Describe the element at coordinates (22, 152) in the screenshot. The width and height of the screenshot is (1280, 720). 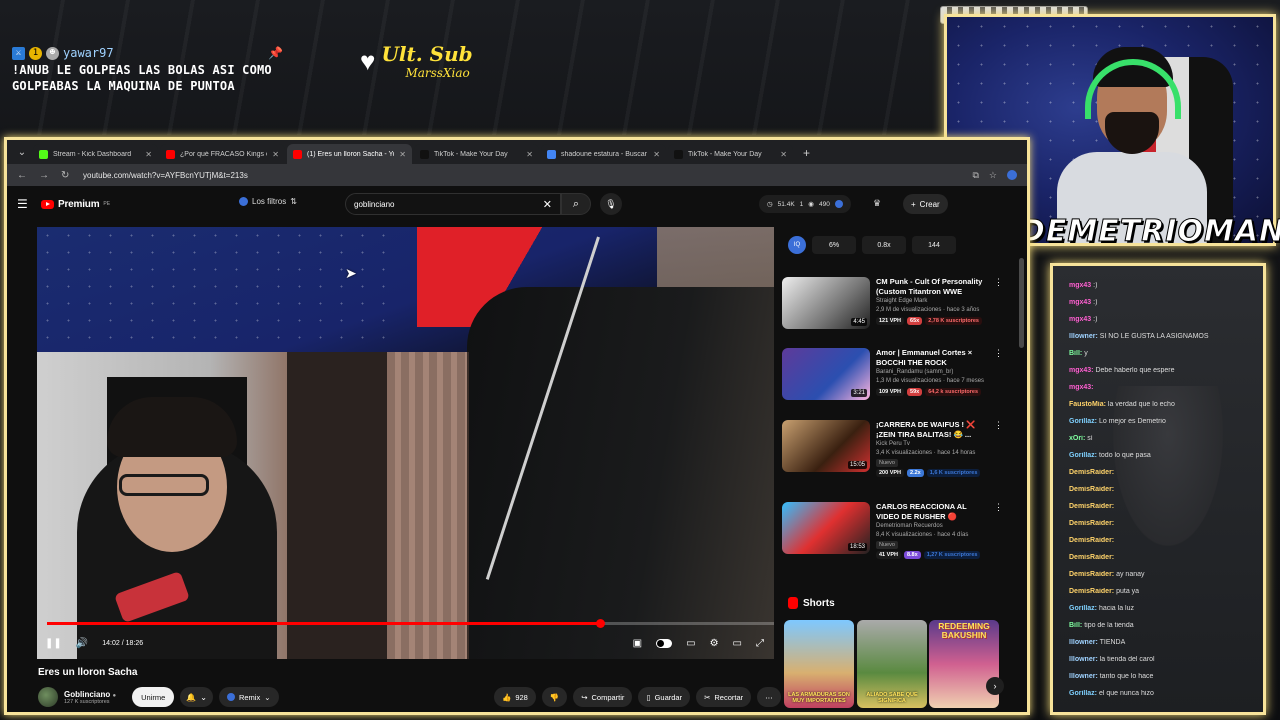
I see `tab-search-icon: ⌄` at that location.